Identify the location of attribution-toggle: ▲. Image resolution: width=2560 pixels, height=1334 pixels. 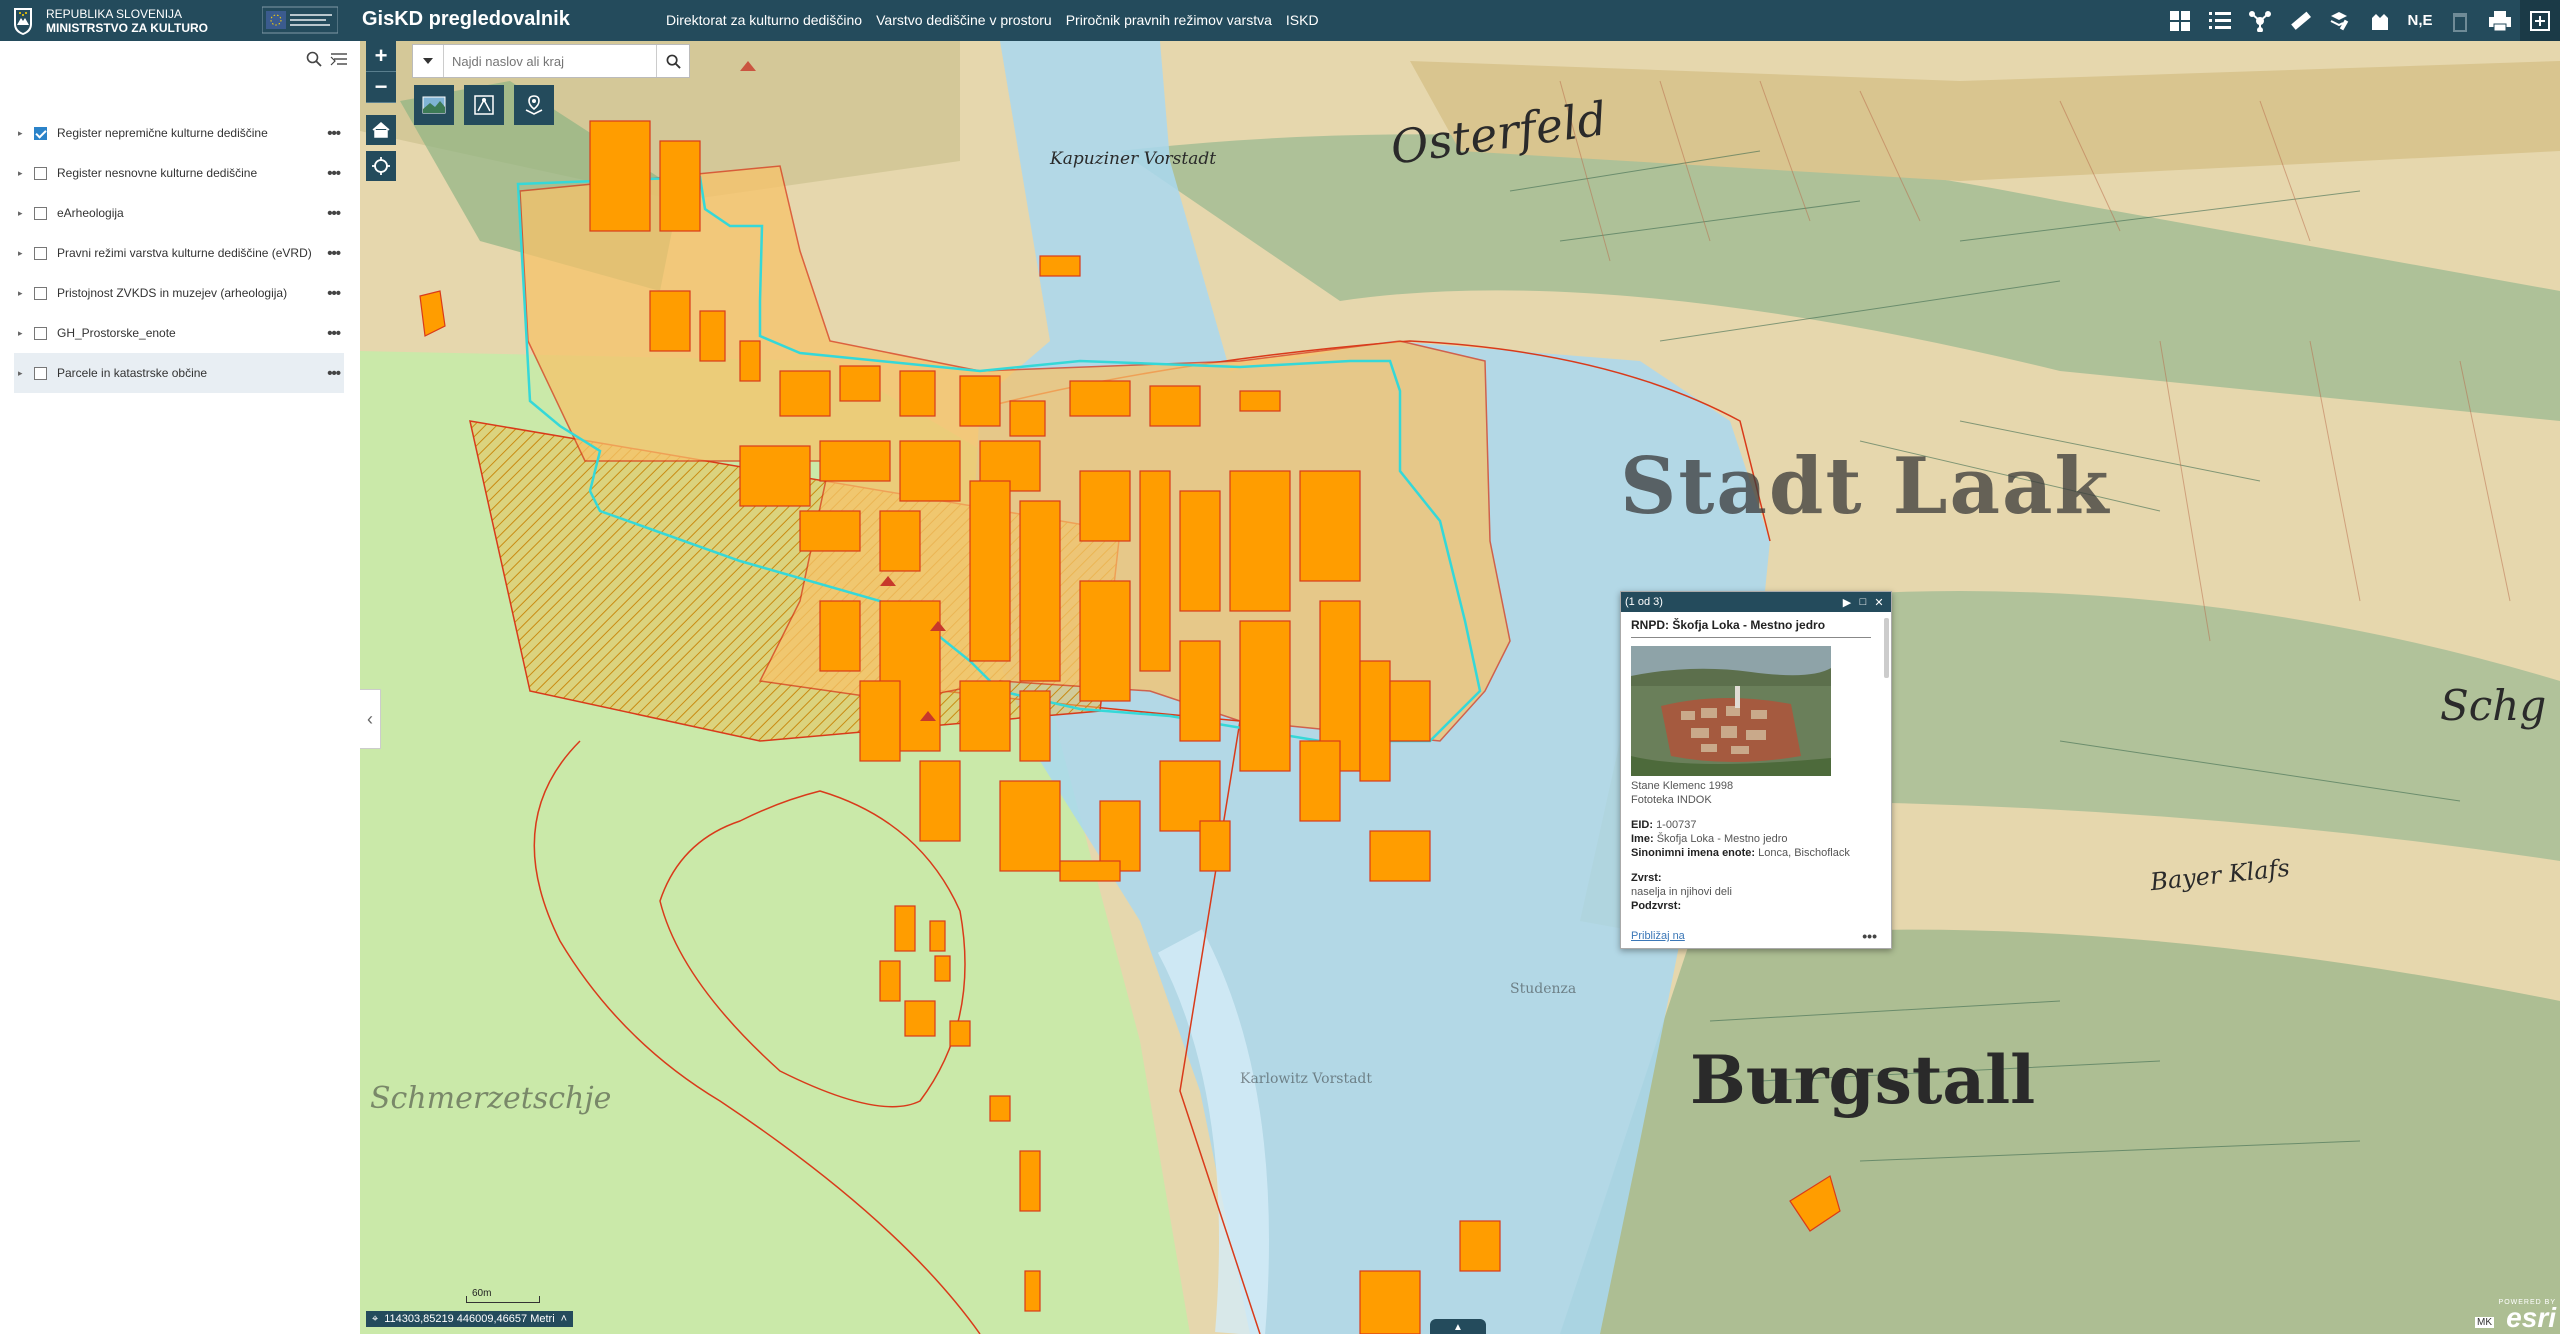
(1458, 1326).